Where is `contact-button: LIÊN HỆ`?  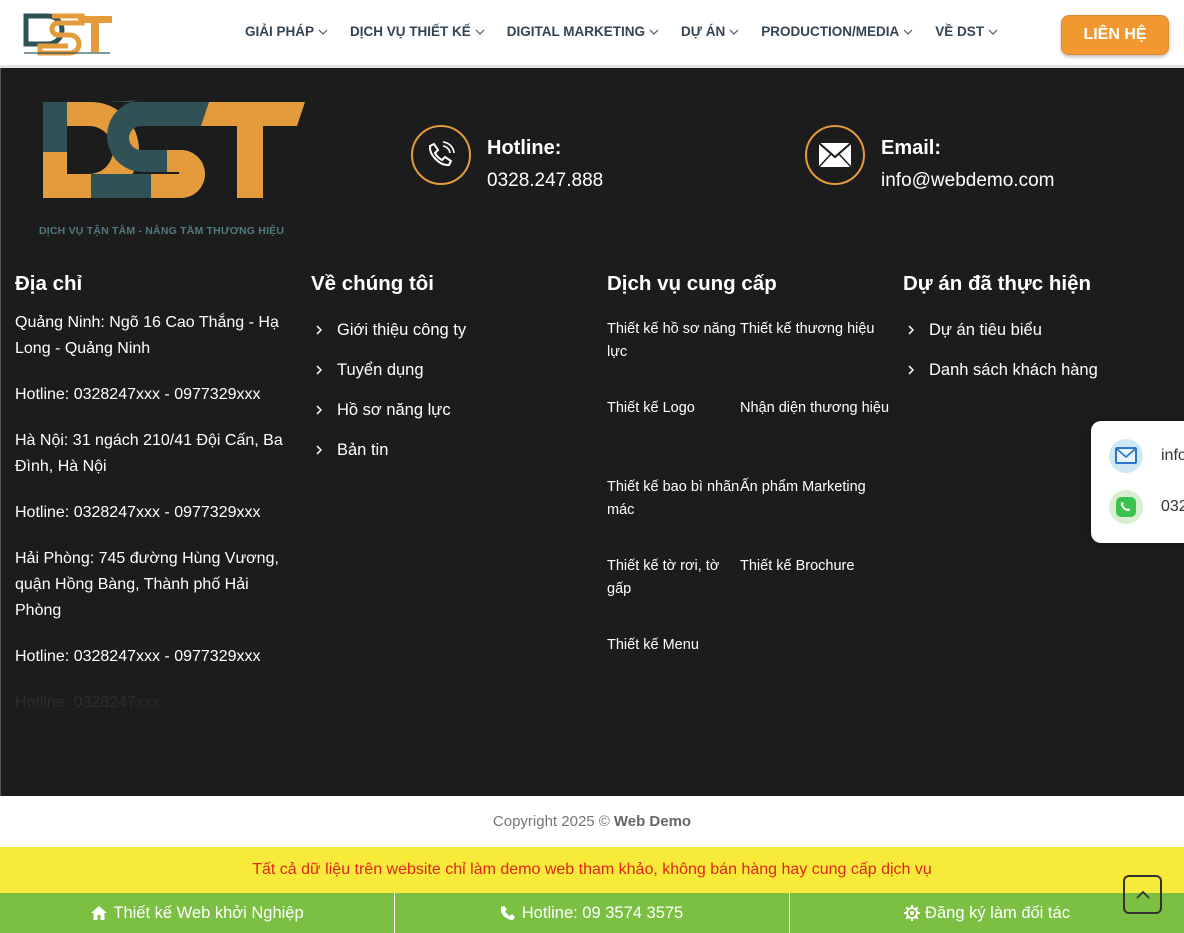
contact-button: LIÊN HỆ is located at coordinates (1115, 35).